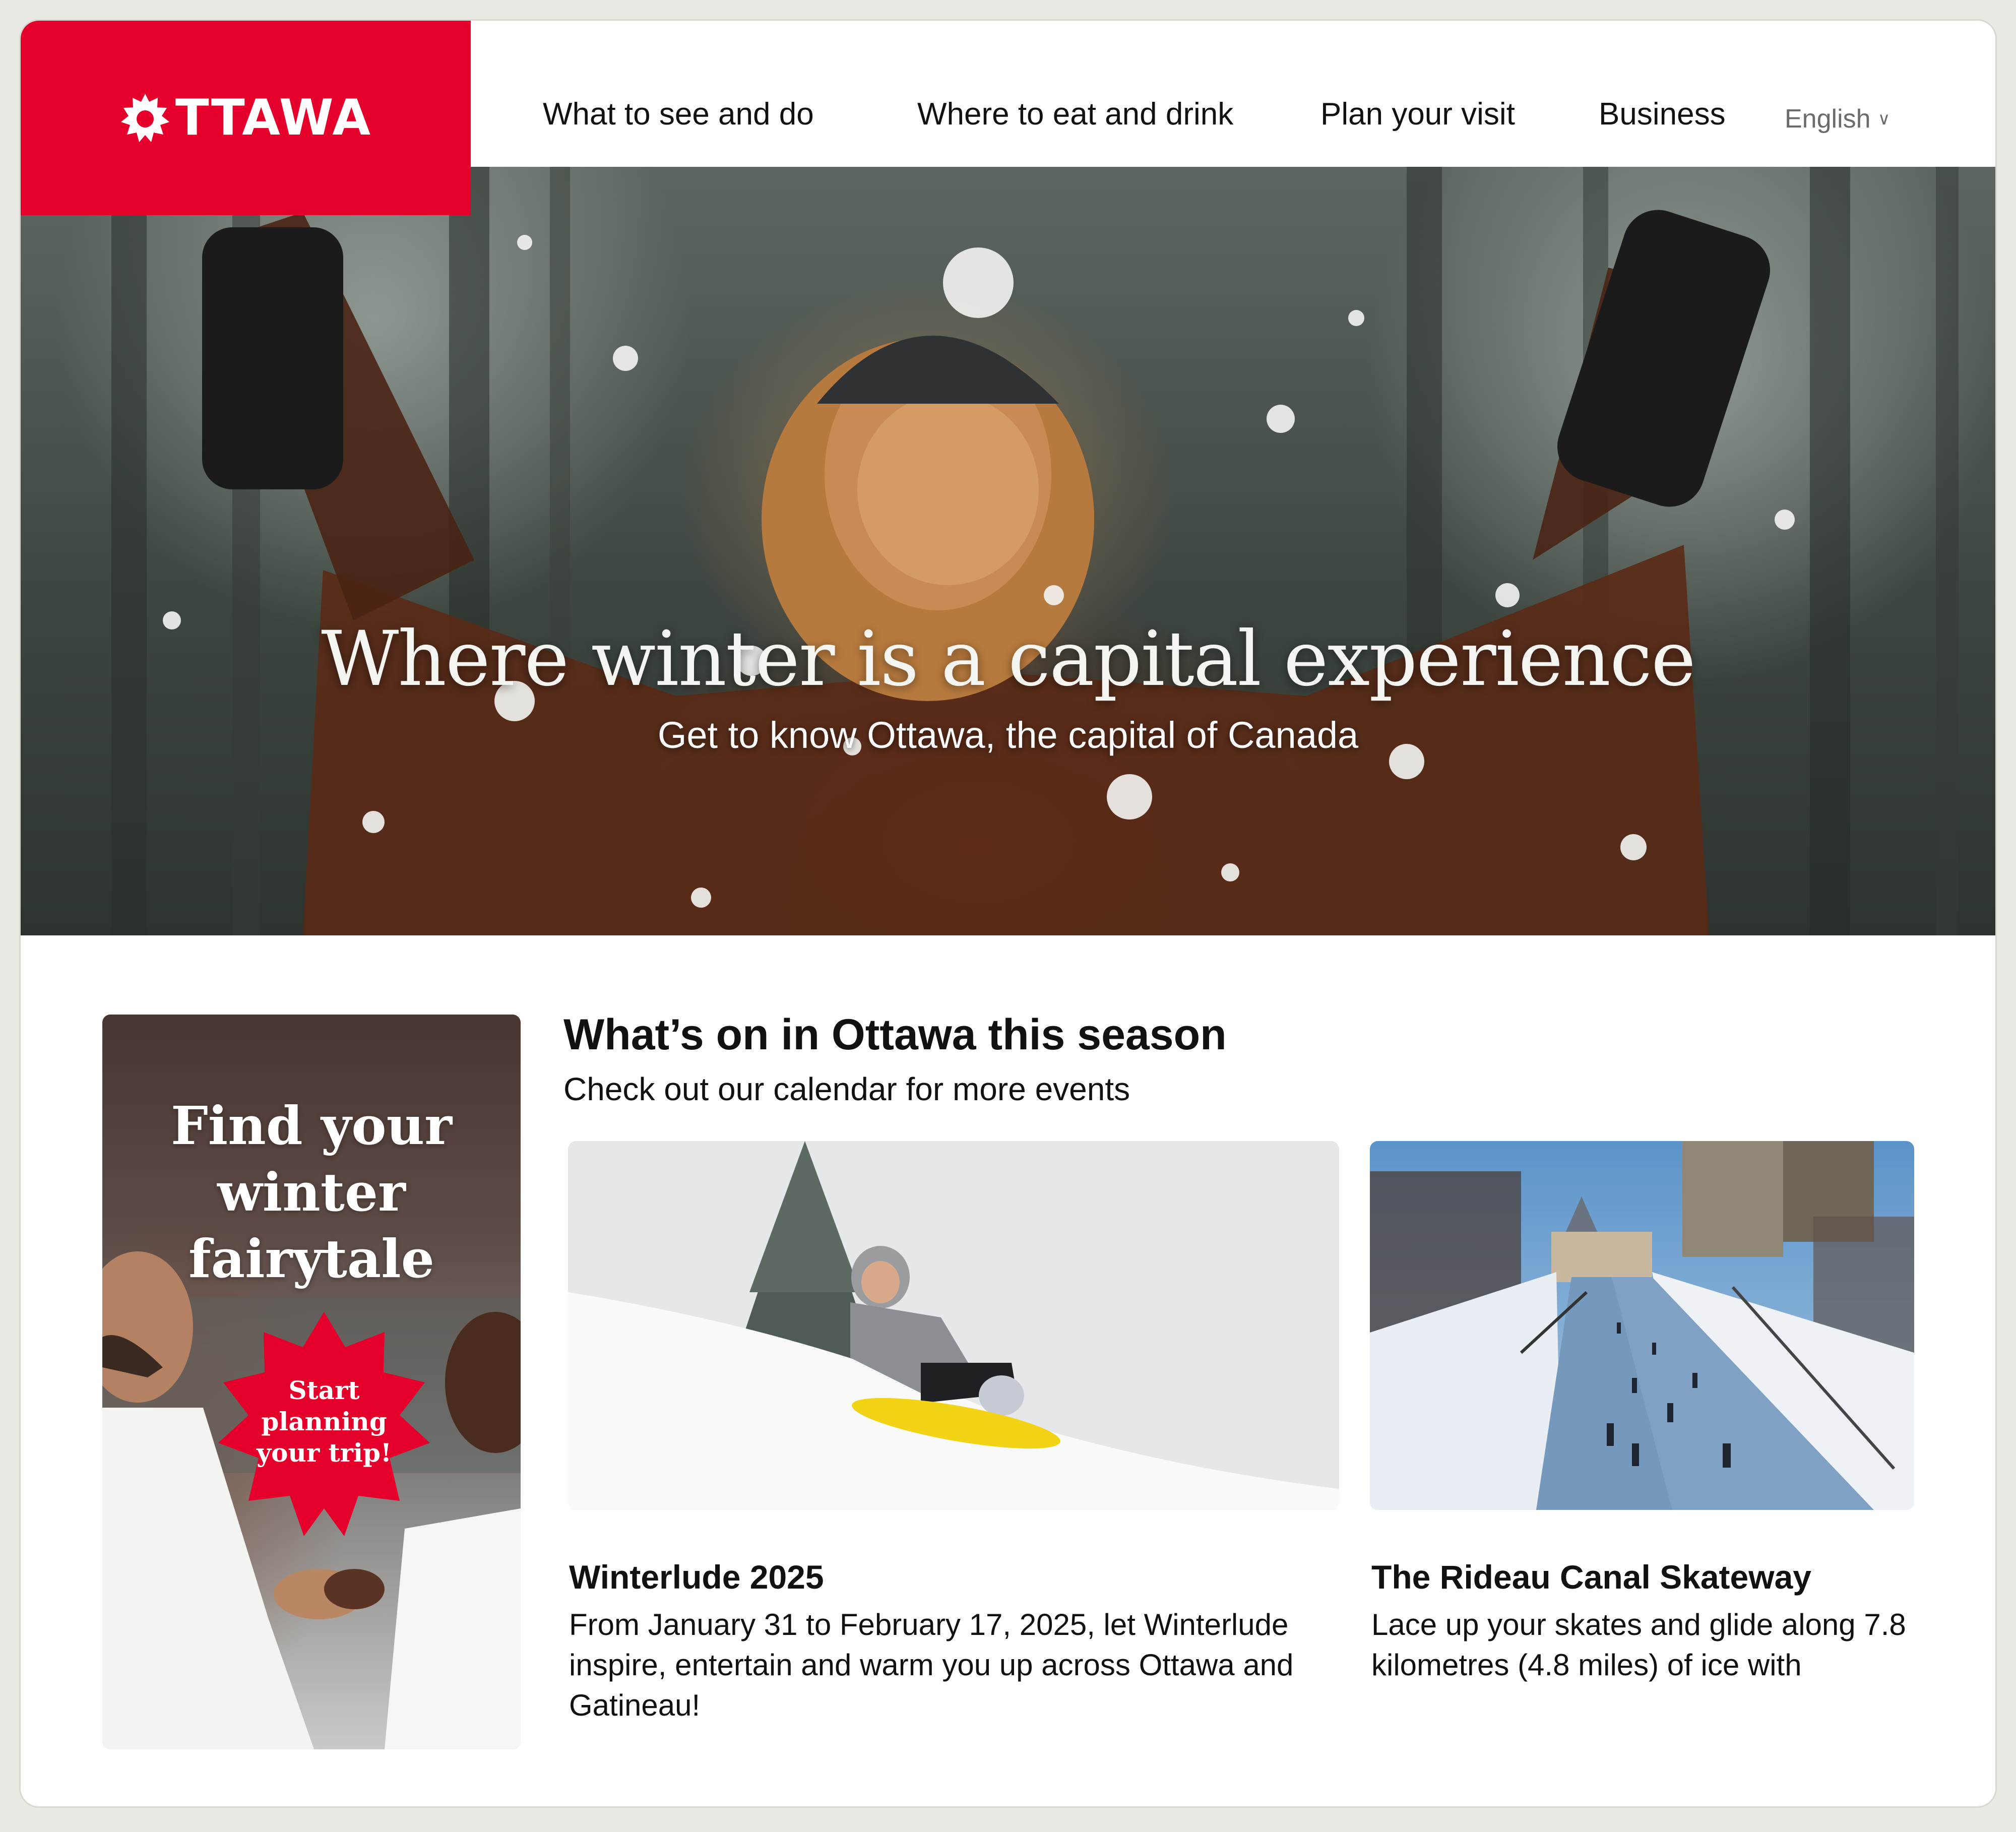  Describe the element at coordinates (1075, 114) in the screenshot. I see `nav-where-to-eat: Where to eat and drink` at that location.